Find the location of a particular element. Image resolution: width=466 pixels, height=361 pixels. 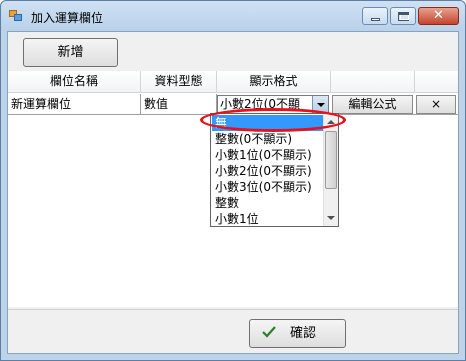

data-type-cell: 數值 is located at coordinates (179, 104).